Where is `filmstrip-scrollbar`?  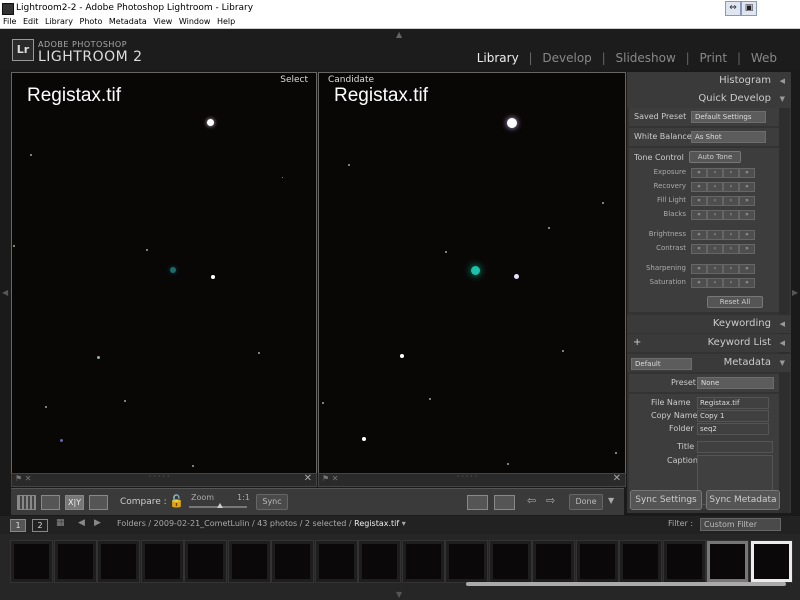
filmstrip-scrollbar is located at coordinates (626, 584).